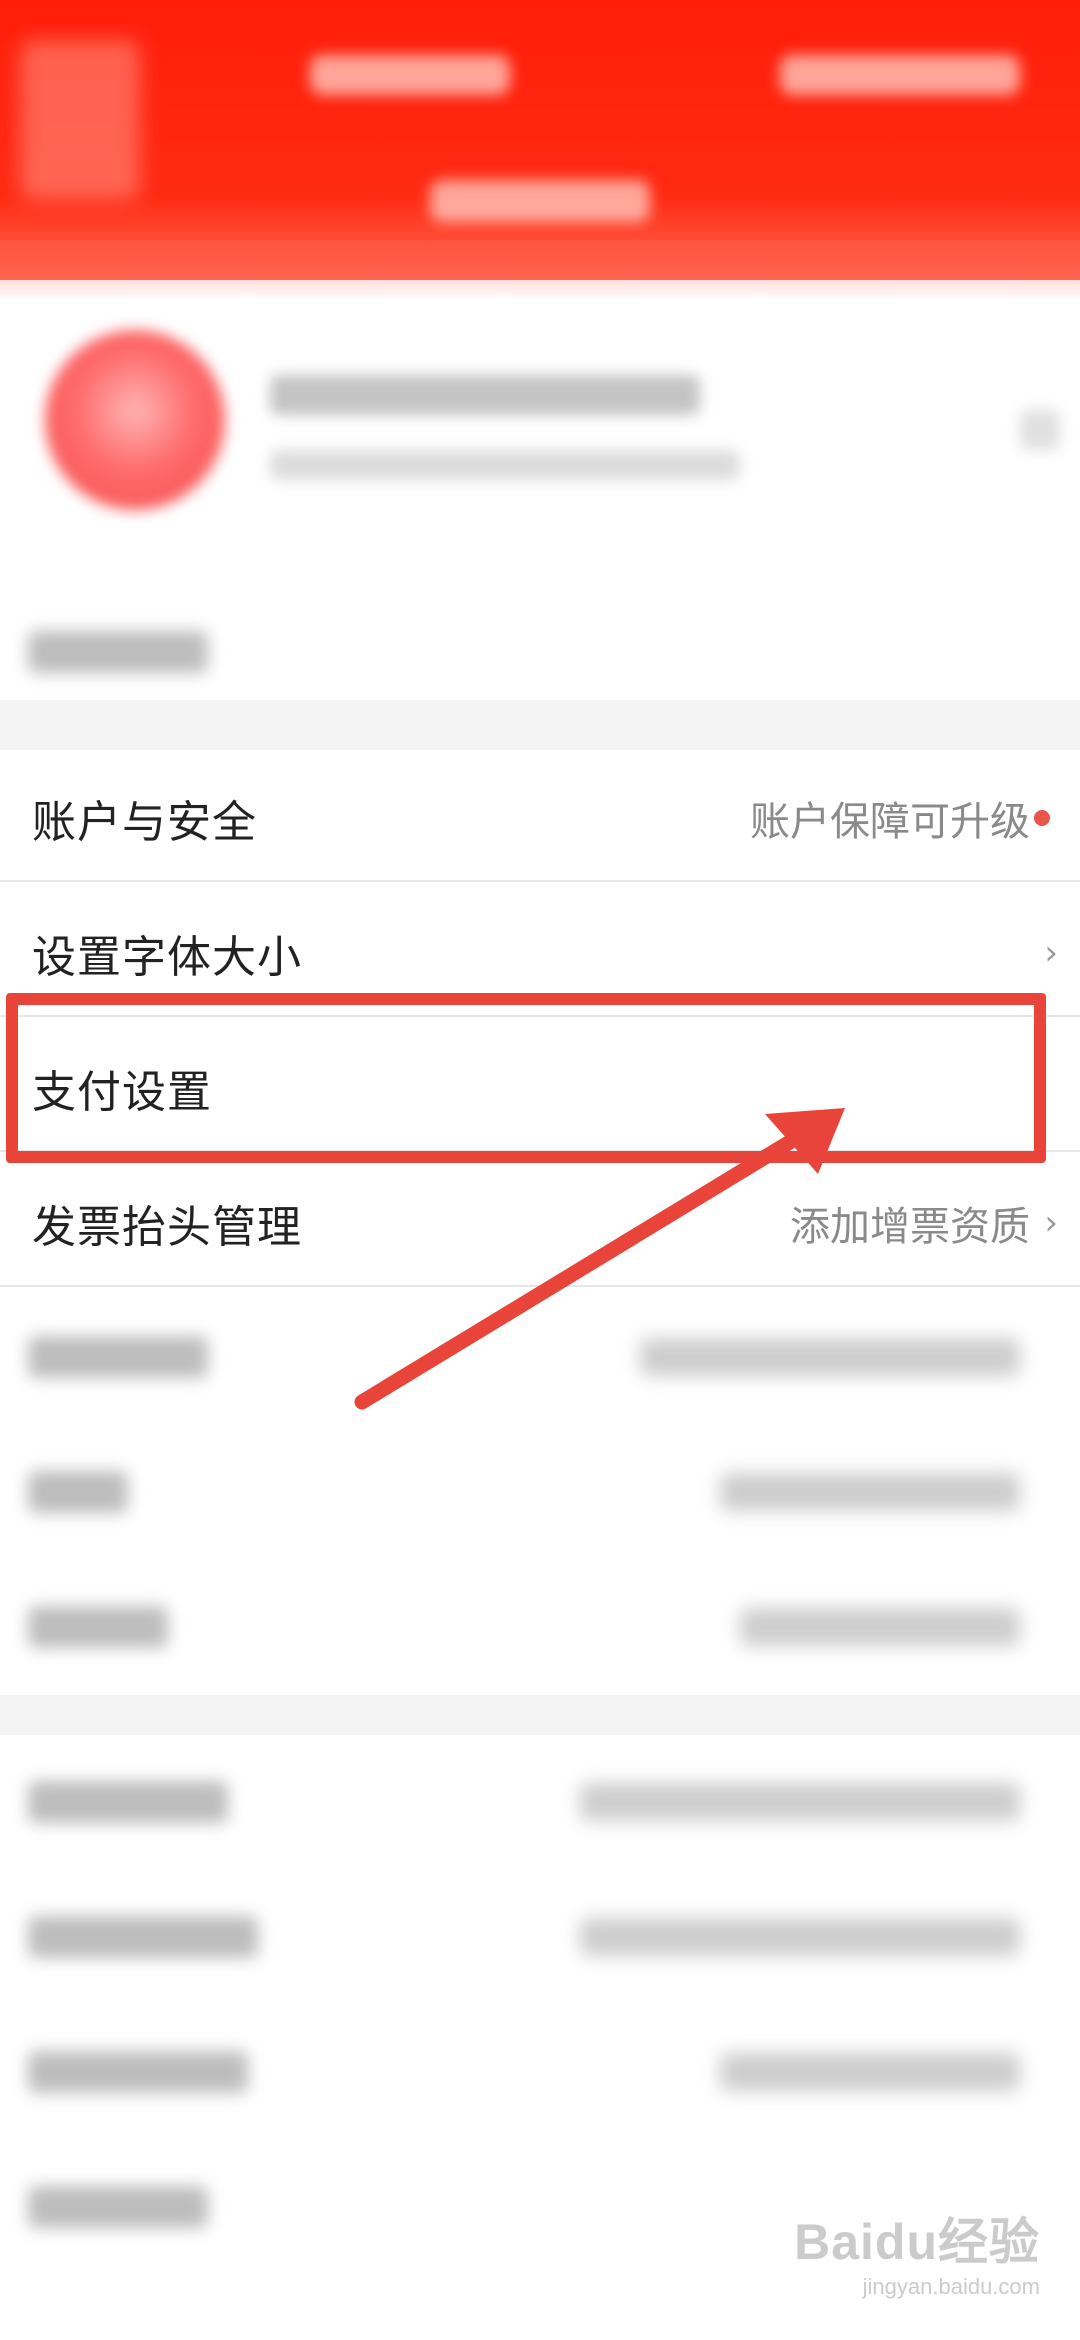 The width and height of the screenshot is (1080, 2340). I want to click on watermark-logo: Baidu经验 jingyan.baidu.com, so click(917, 2251).